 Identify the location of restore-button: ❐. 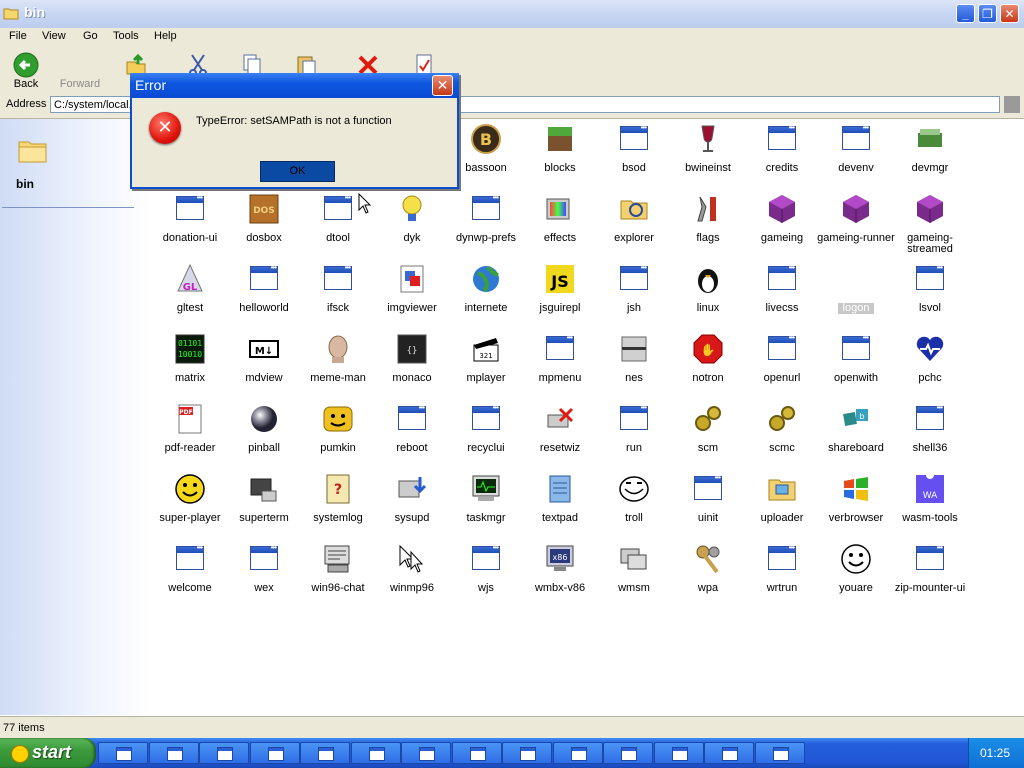
(987, 13).